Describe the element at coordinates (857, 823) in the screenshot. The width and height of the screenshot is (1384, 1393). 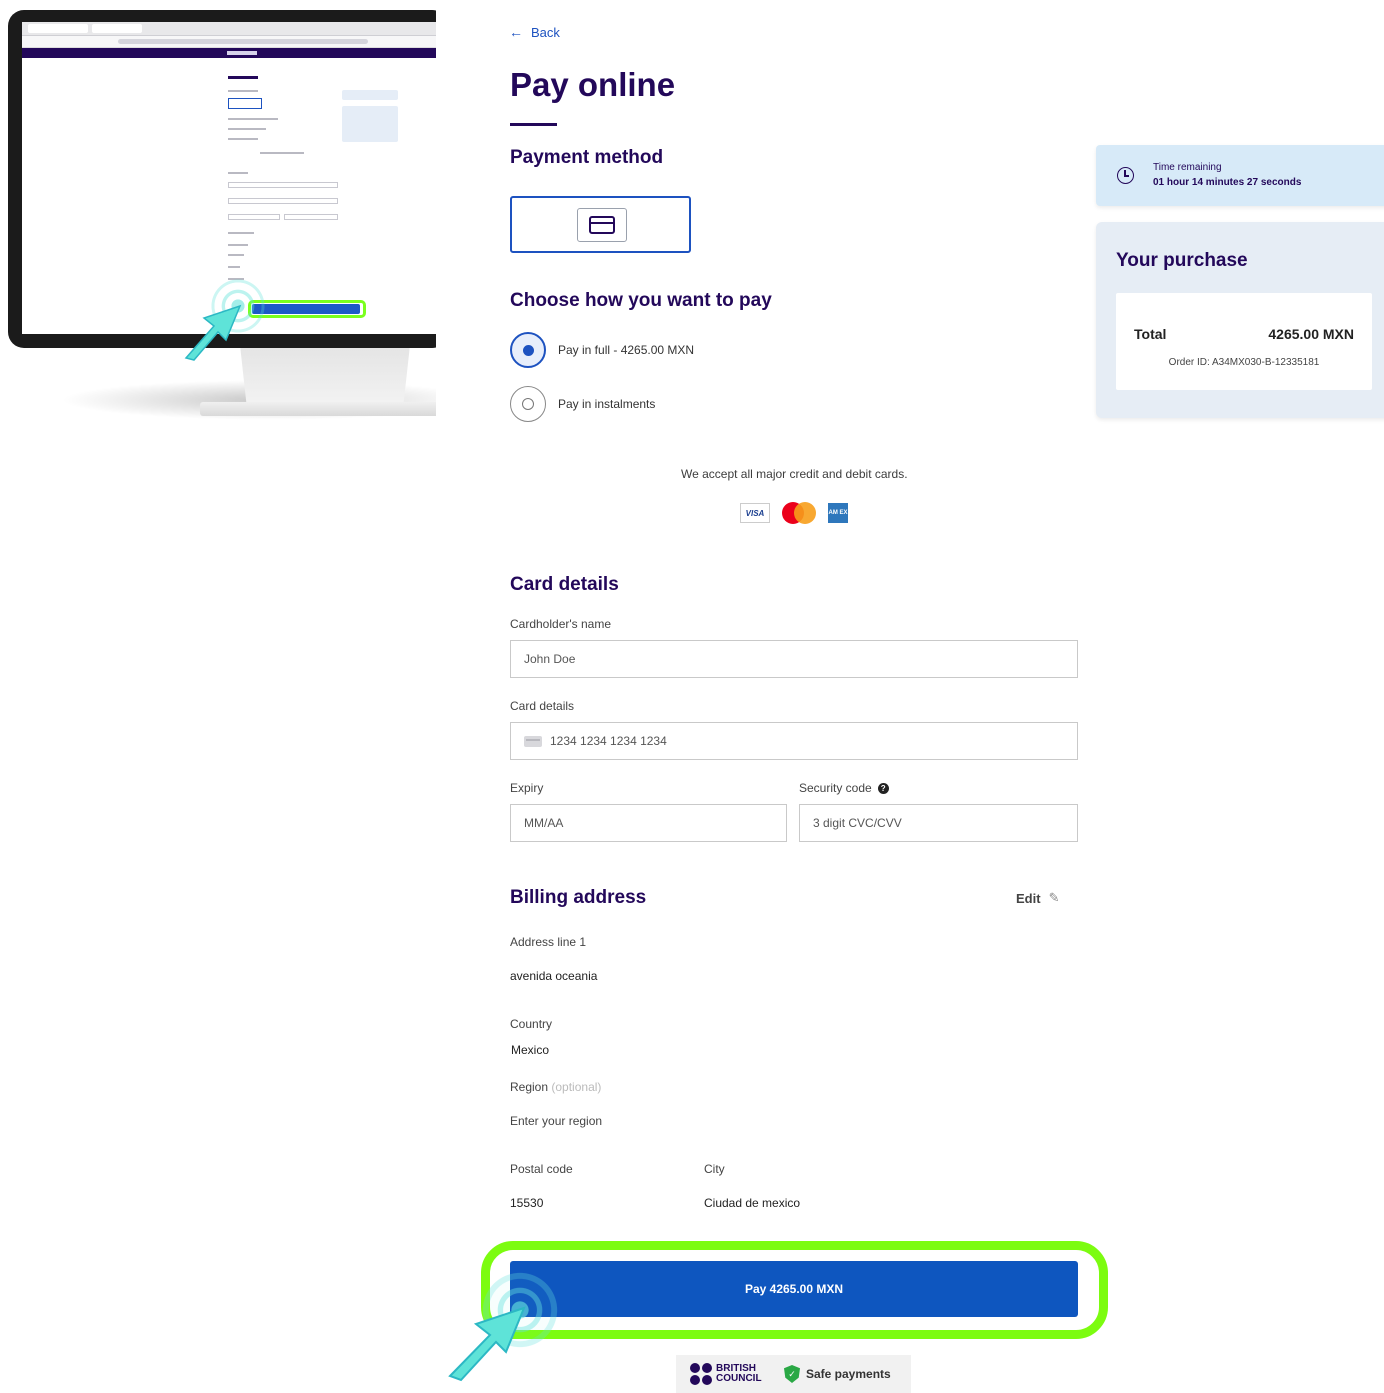
I see `security-code-placeholder: 3 digit CVC/CVV` at that location.